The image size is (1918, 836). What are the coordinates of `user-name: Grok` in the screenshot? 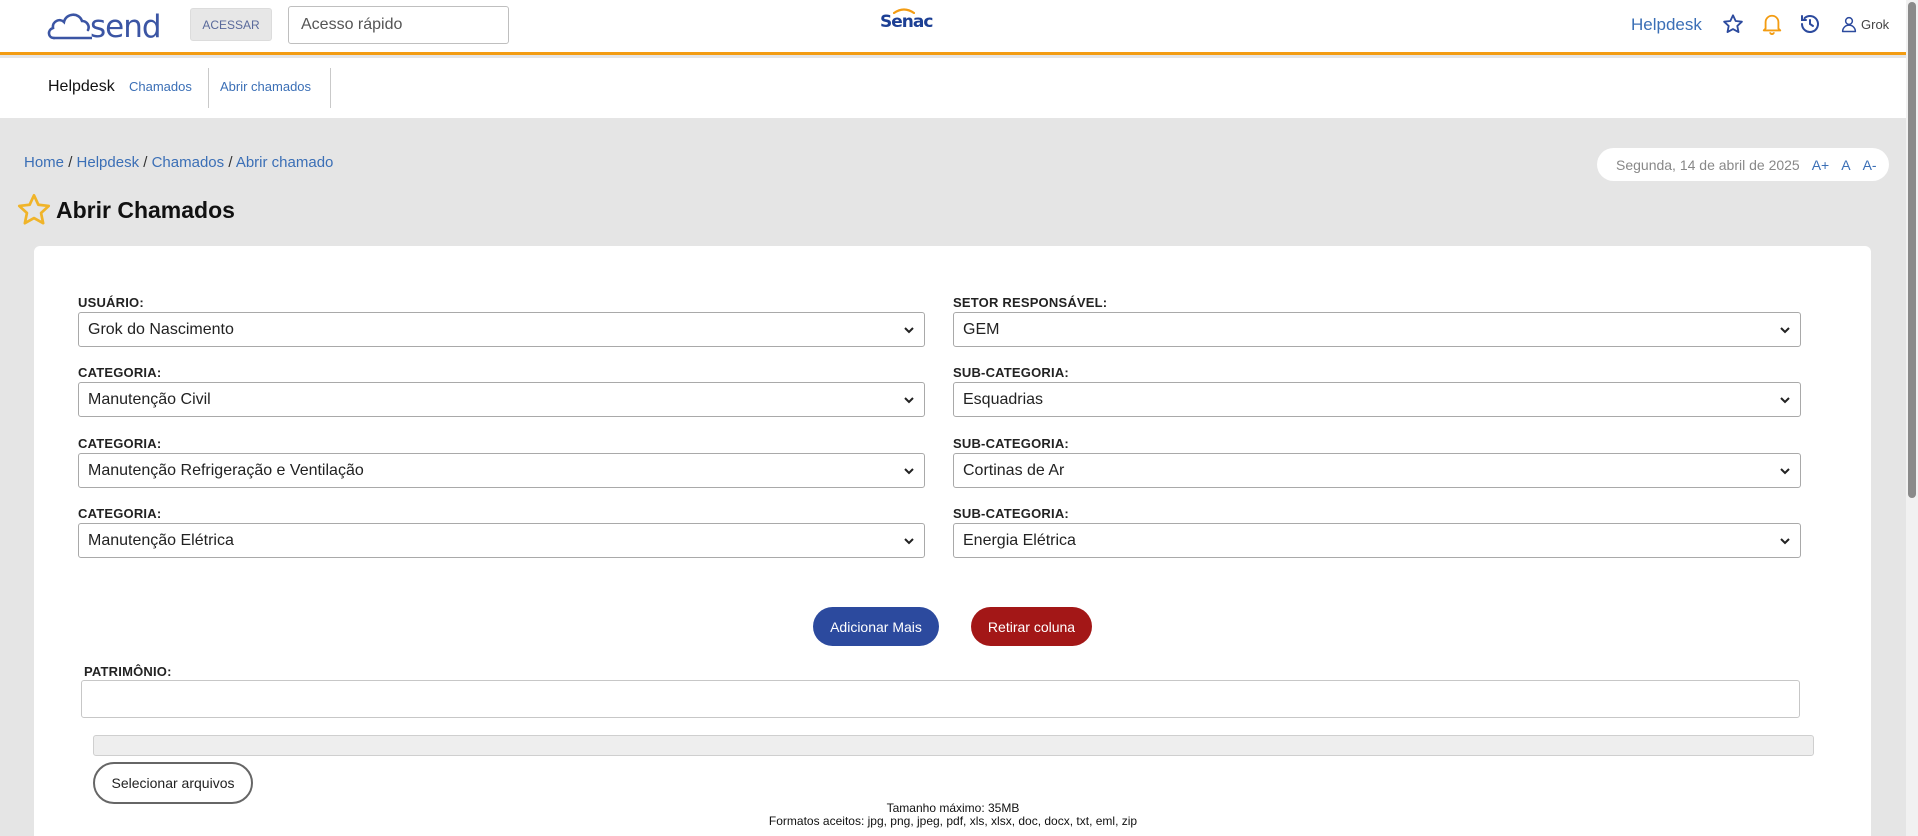 It's located at (1875, 24).